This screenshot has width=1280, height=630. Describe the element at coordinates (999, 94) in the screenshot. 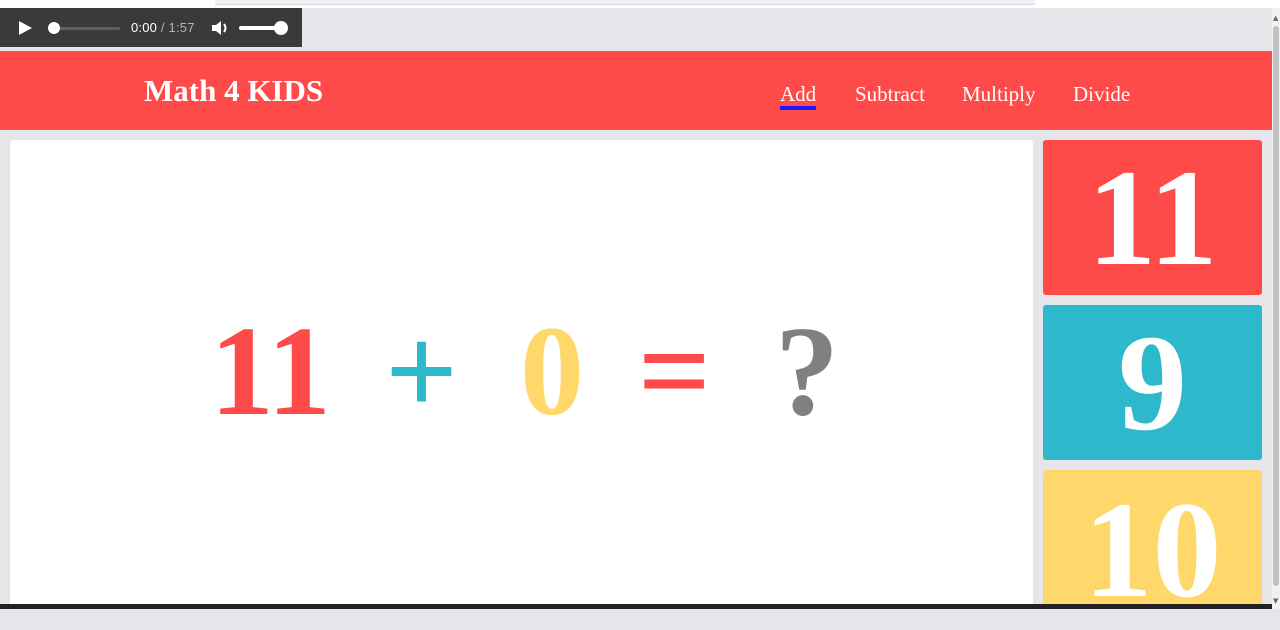

I see `nav-multiply: Multiply` at that location.